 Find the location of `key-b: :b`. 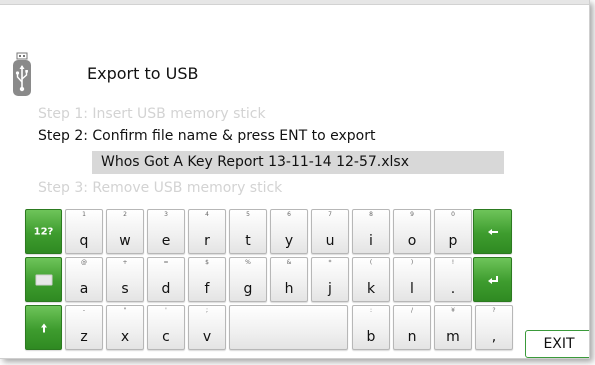

key-b: :b is located at coordinates (371, 327).